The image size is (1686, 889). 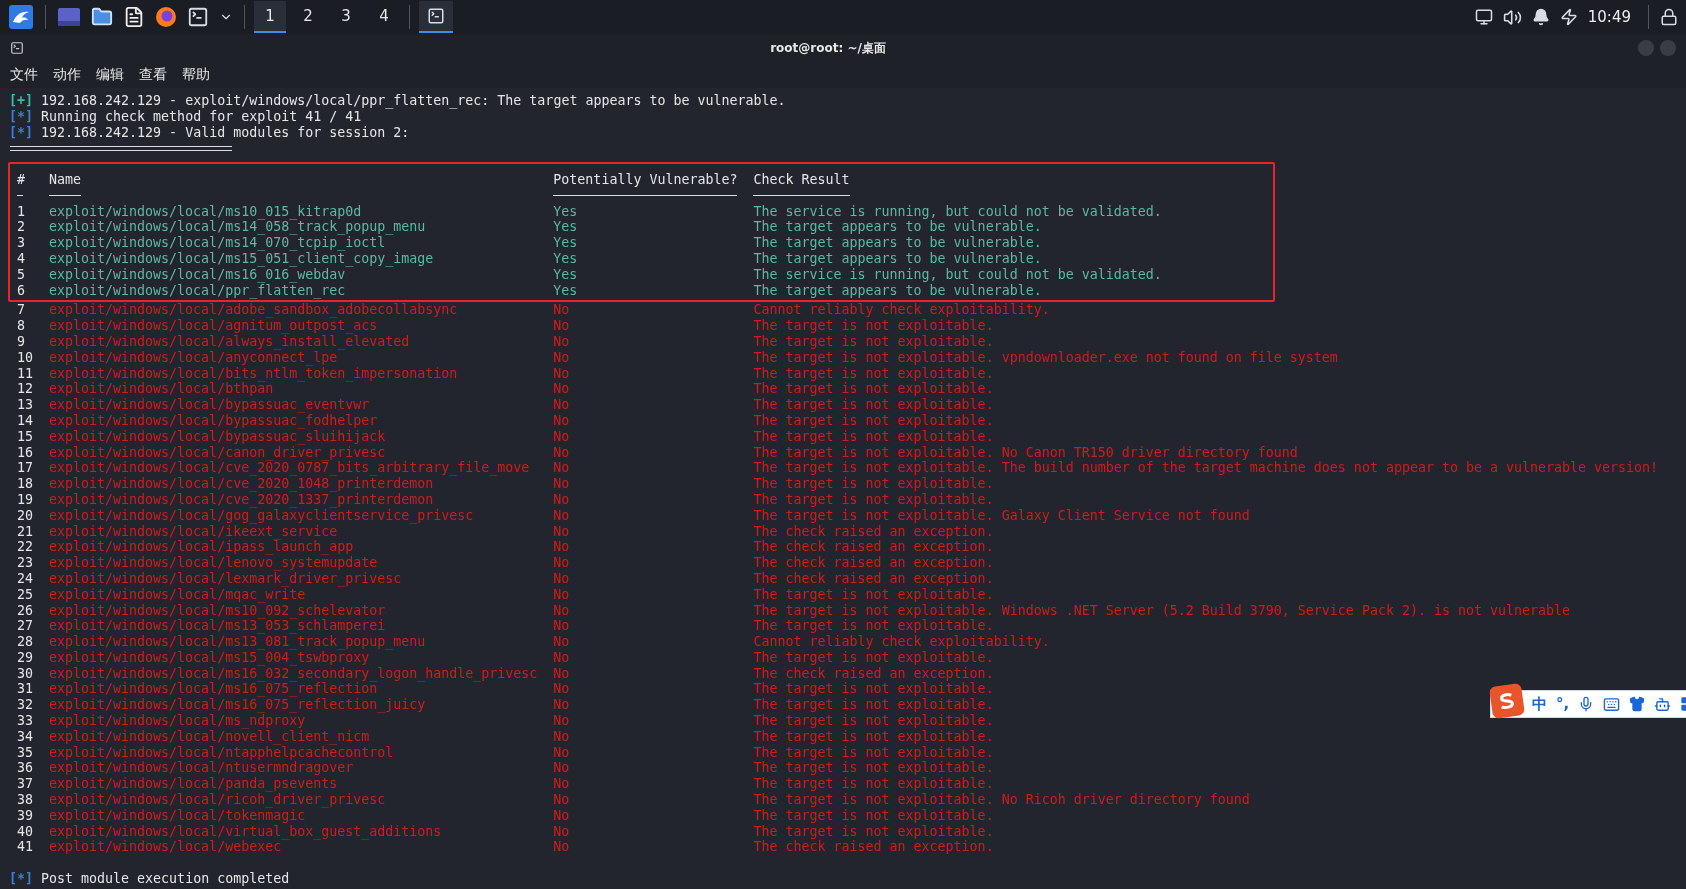 I want to click on row-number: 18, so click(x=25, y=484).